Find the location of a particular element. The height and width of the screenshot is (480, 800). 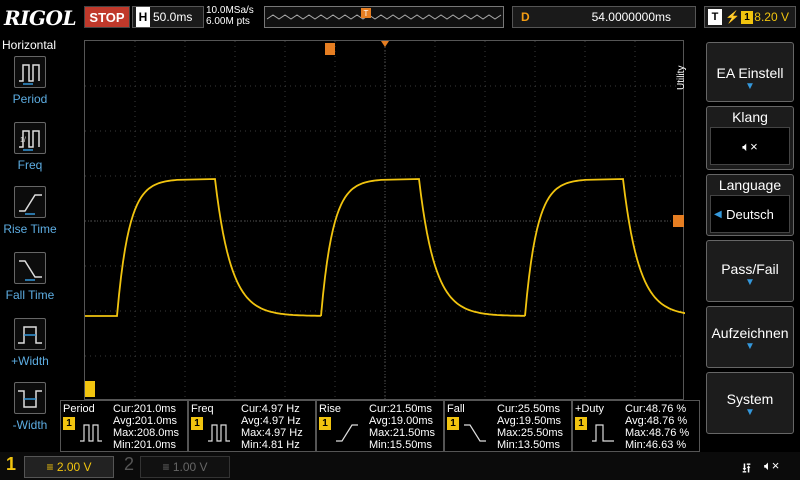

trigger-position-marker-icon is located at coordinates (330, 49).